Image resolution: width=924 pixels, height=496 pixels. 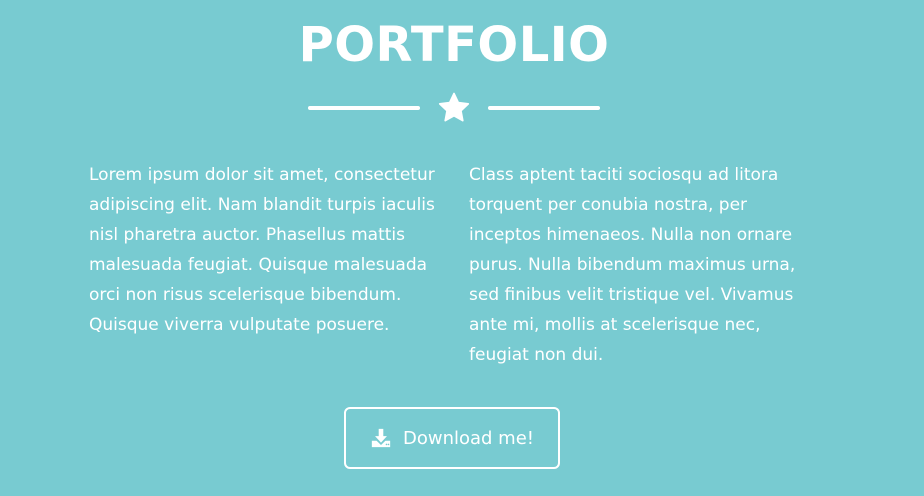 I want to click on divider-line-left, so click(x=364, y=108).